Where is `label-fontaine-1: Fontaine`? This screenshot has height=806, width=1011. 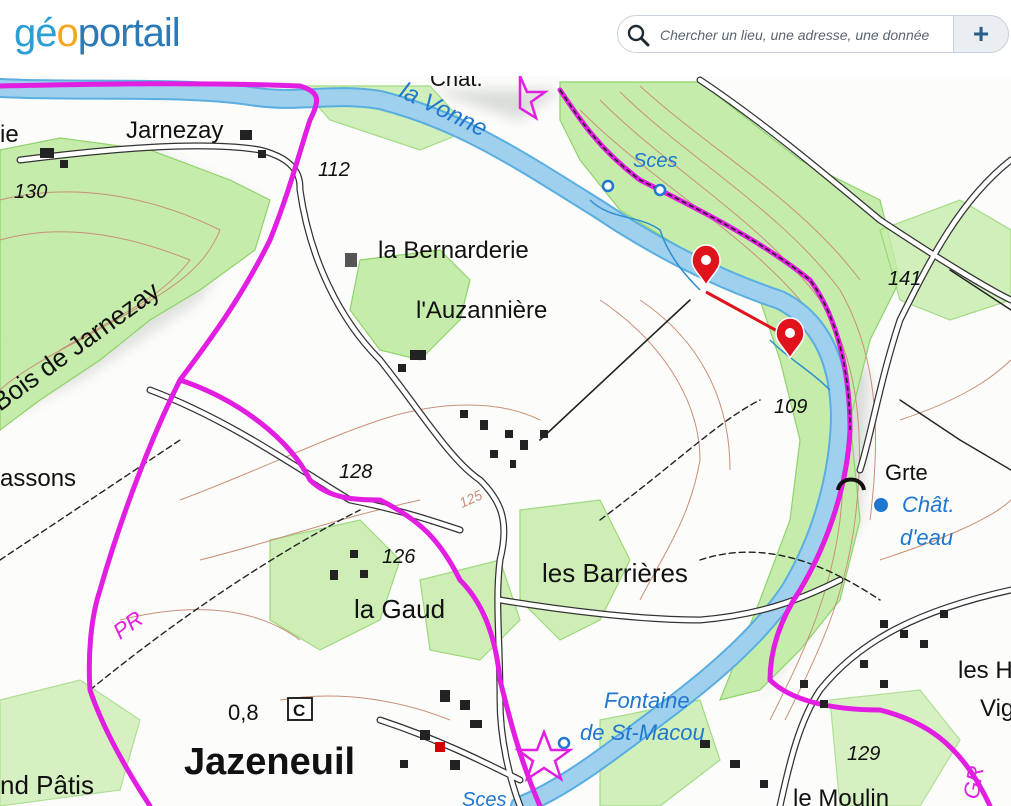
label-fontaine-1: Fontaine is located at coordinates (647, 700).